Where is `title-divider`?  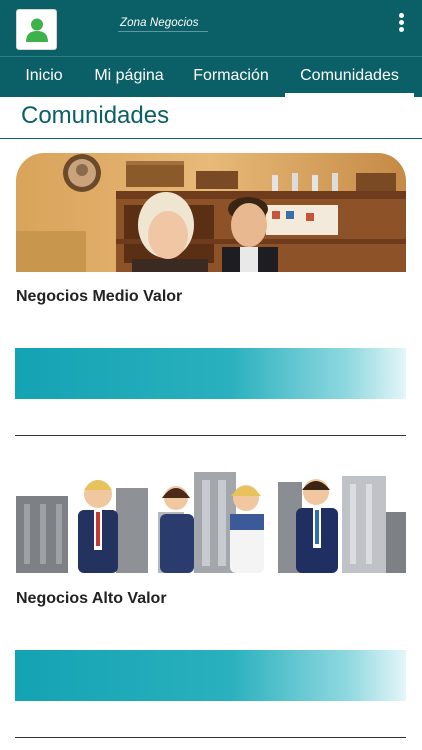 title-divider is located at coordinates (211, 138).